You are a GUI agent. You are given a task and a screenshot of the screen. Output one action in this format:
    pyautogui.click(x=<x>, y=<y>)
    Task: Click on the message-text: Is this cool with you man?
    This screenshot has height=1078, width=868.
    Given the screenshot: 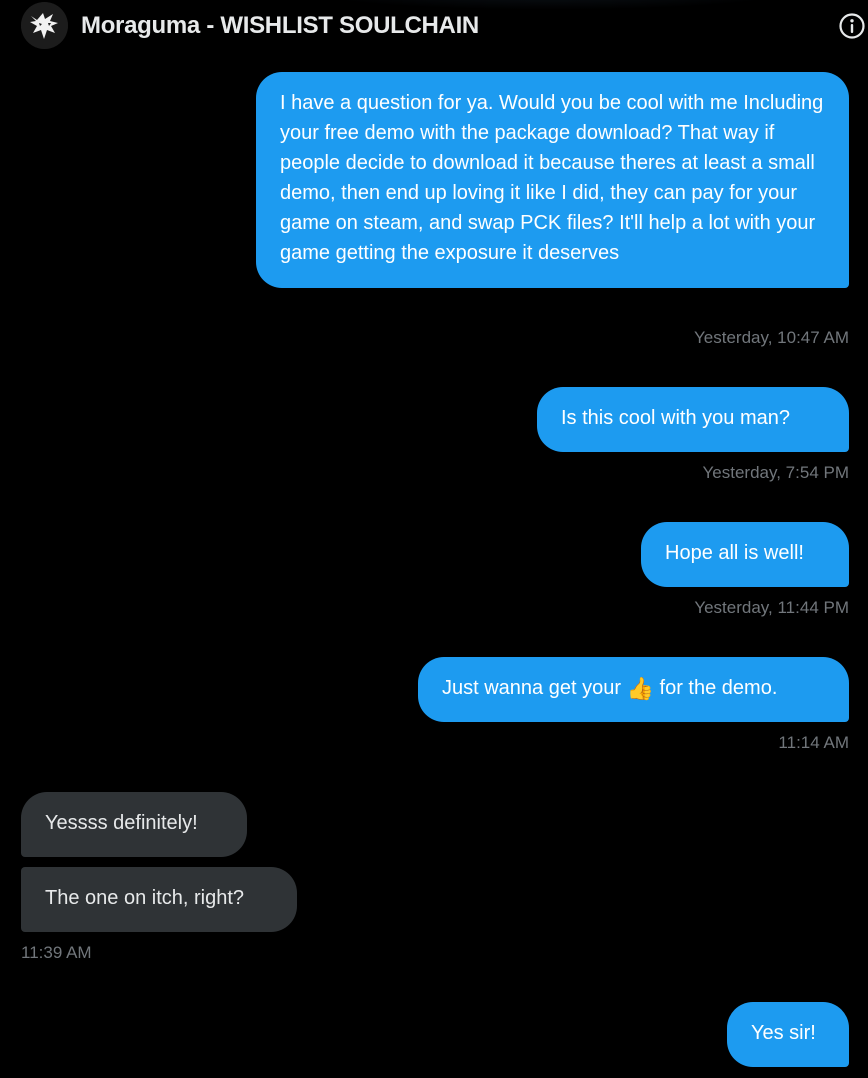 What is the action you would take?
    pyautogui.click(x=675, y=418)
    